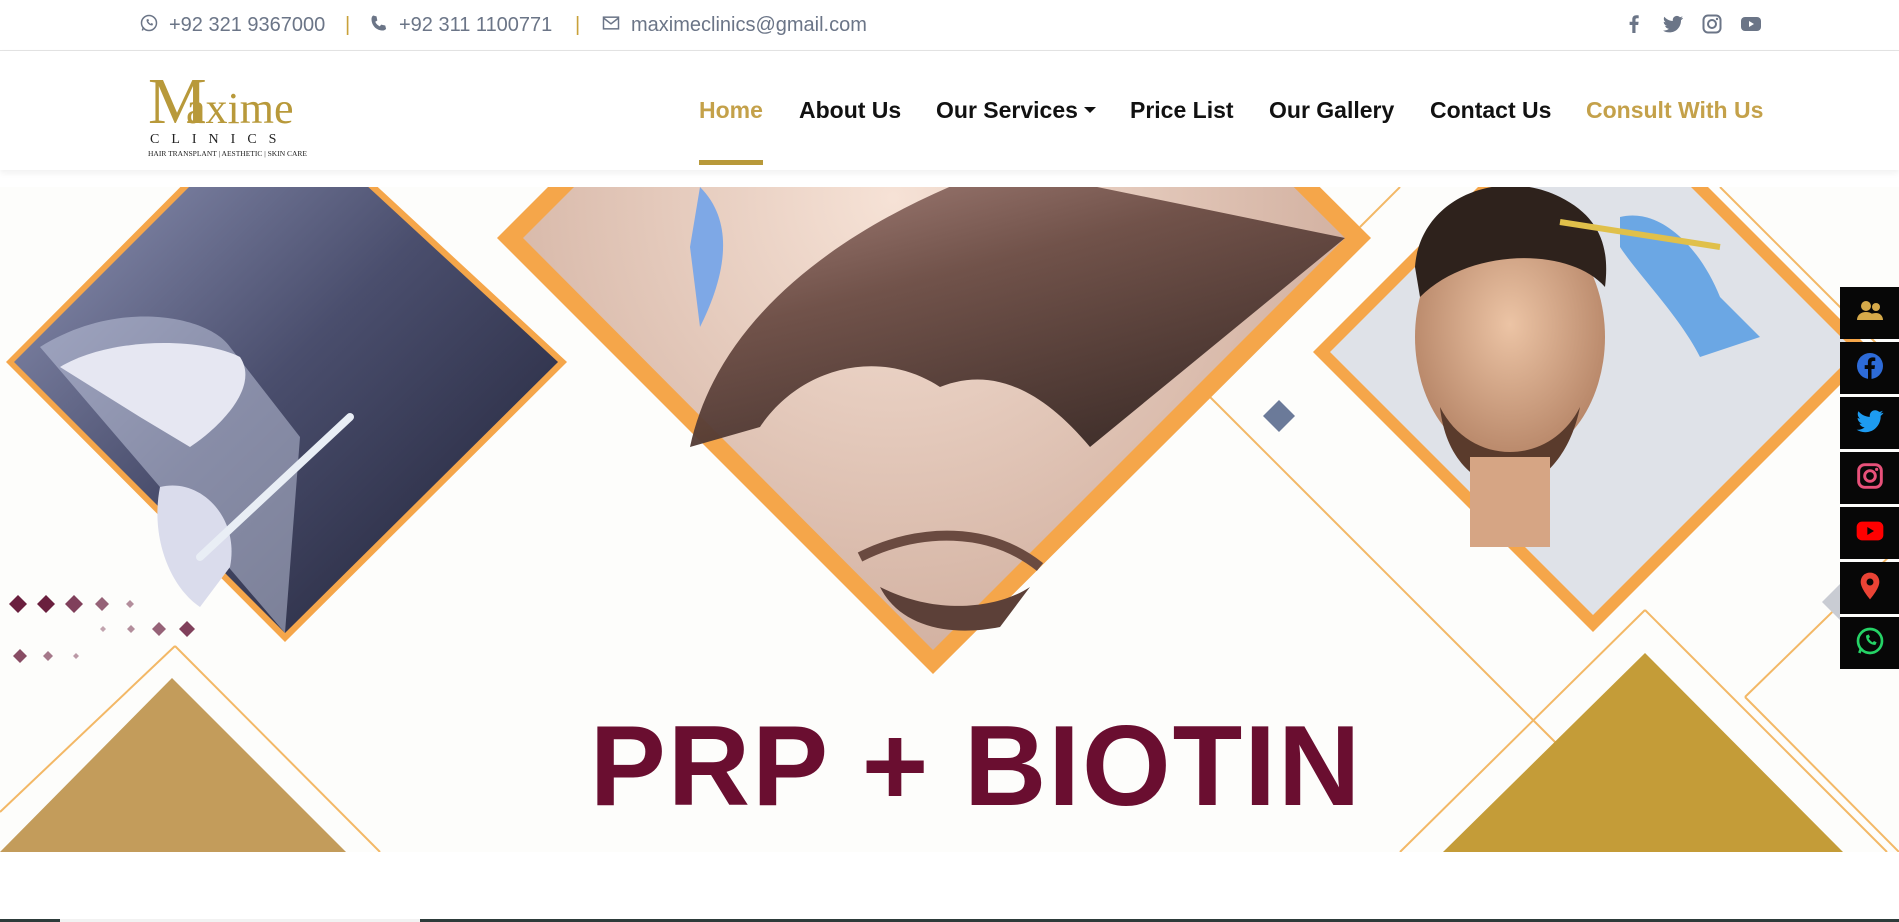  Describe the element at coordinates (1089, 109) in the screenshot. I see `caret-down-icon` at that location.